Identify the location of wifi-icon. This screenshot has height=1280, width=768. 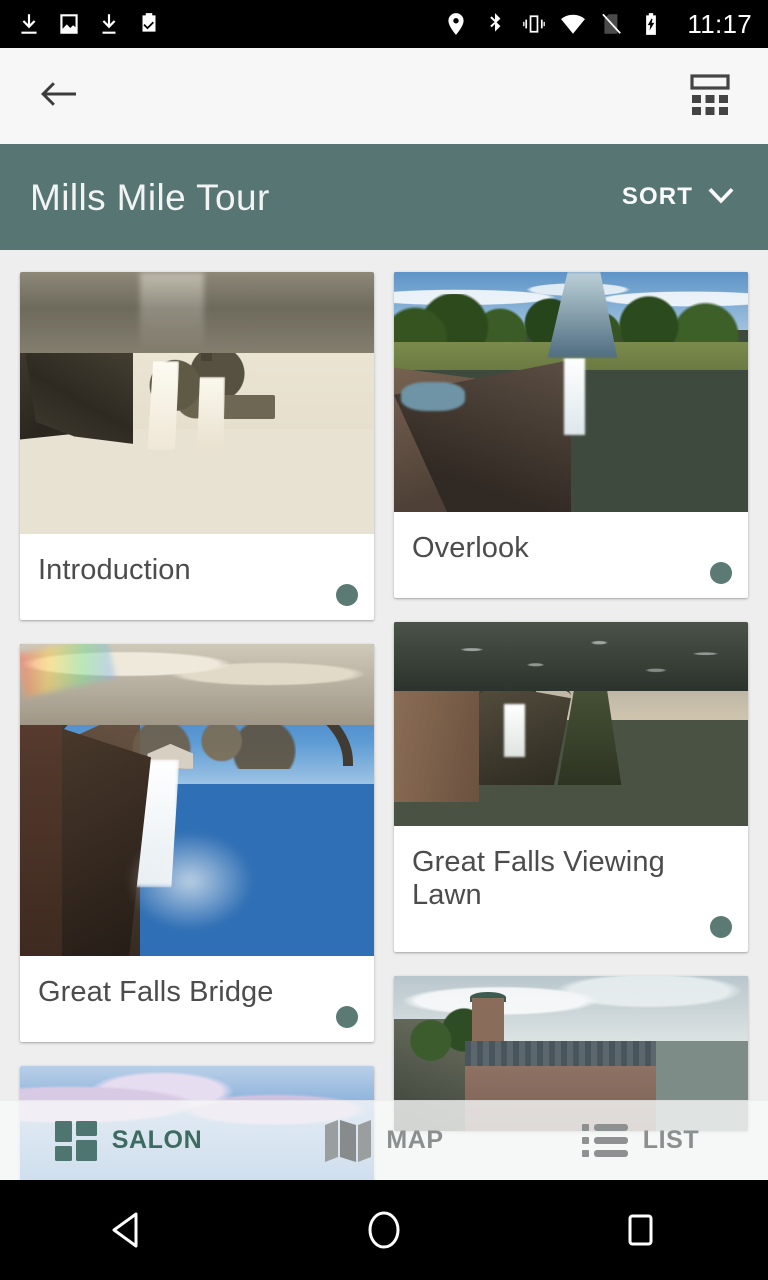
(573, 24).